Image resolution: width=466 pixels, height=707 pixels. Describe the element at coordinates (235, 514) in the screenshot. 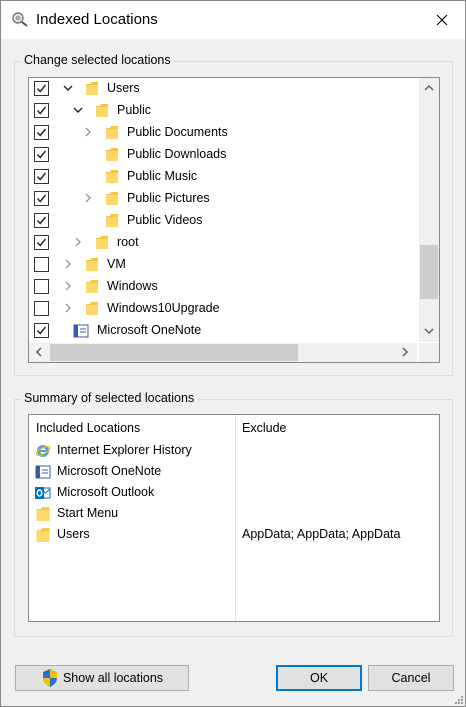

I see `summary-row: Start Menu` at that location.